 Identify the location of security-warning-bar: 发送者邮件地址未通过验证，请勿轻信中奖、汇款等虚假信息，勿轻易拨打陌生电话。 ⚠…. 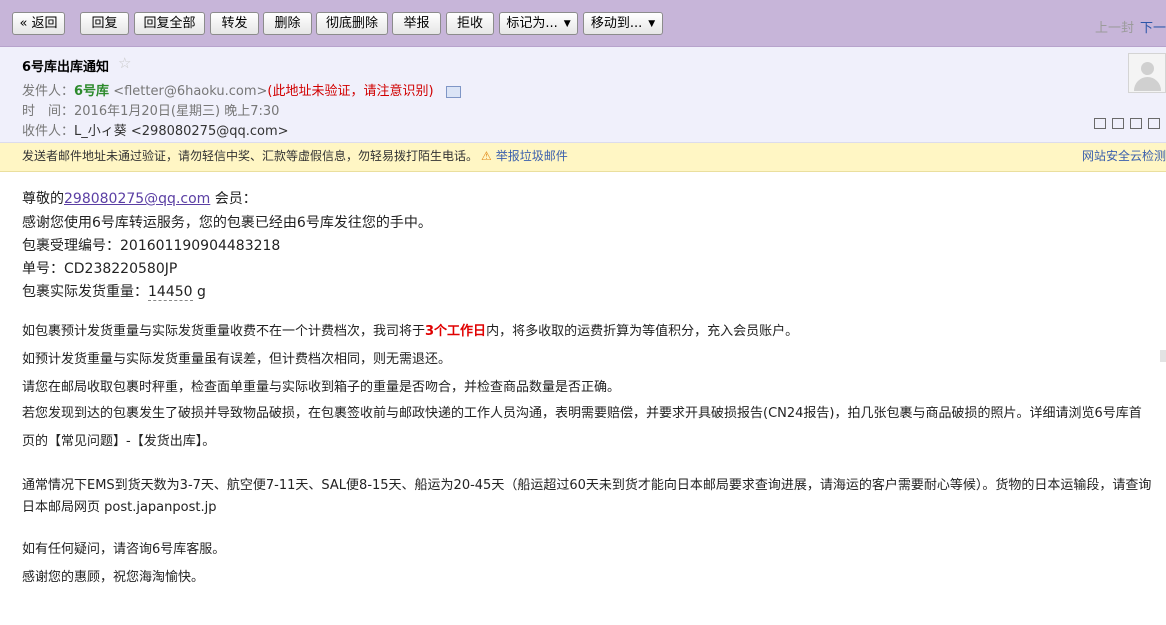
(583, 157).